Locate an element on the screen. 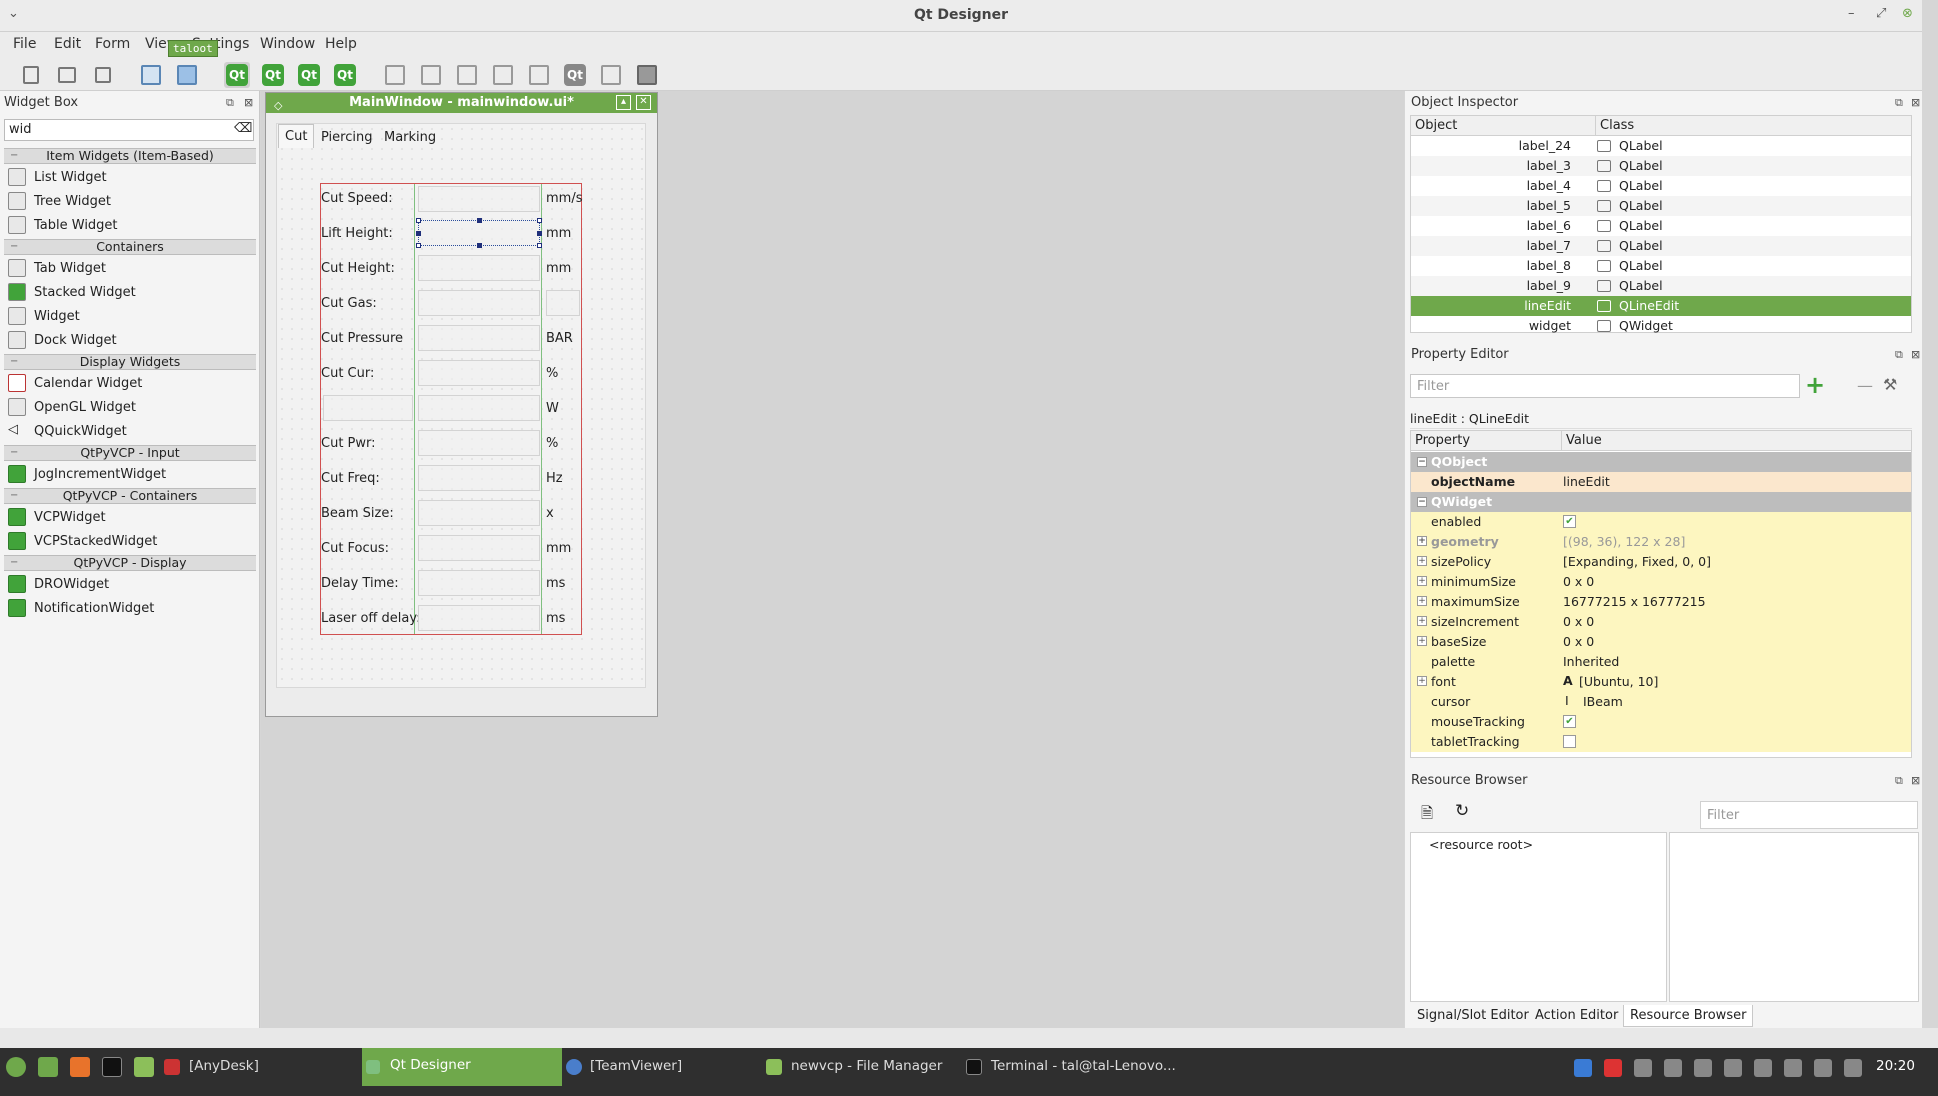 Image resolution: width=1938 pixels, height=1096 pixels. widget-dro: DROWidget is located at coordinates (58, 584).